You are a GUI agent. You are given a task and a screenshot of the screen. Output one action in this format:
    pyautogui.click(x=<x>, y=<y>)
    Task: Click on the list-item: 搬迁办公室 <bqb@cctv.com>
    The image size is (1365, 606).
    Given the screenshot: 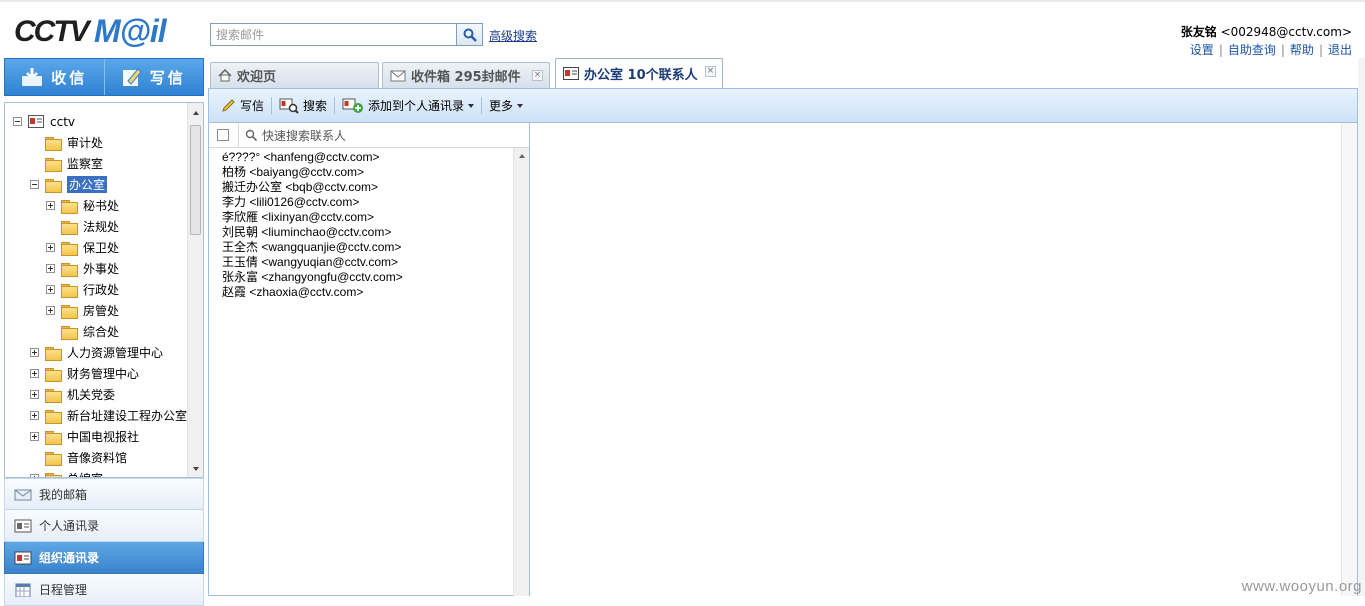 What is the action you would take?
    pyautogui.click(x=367, y=187)
    